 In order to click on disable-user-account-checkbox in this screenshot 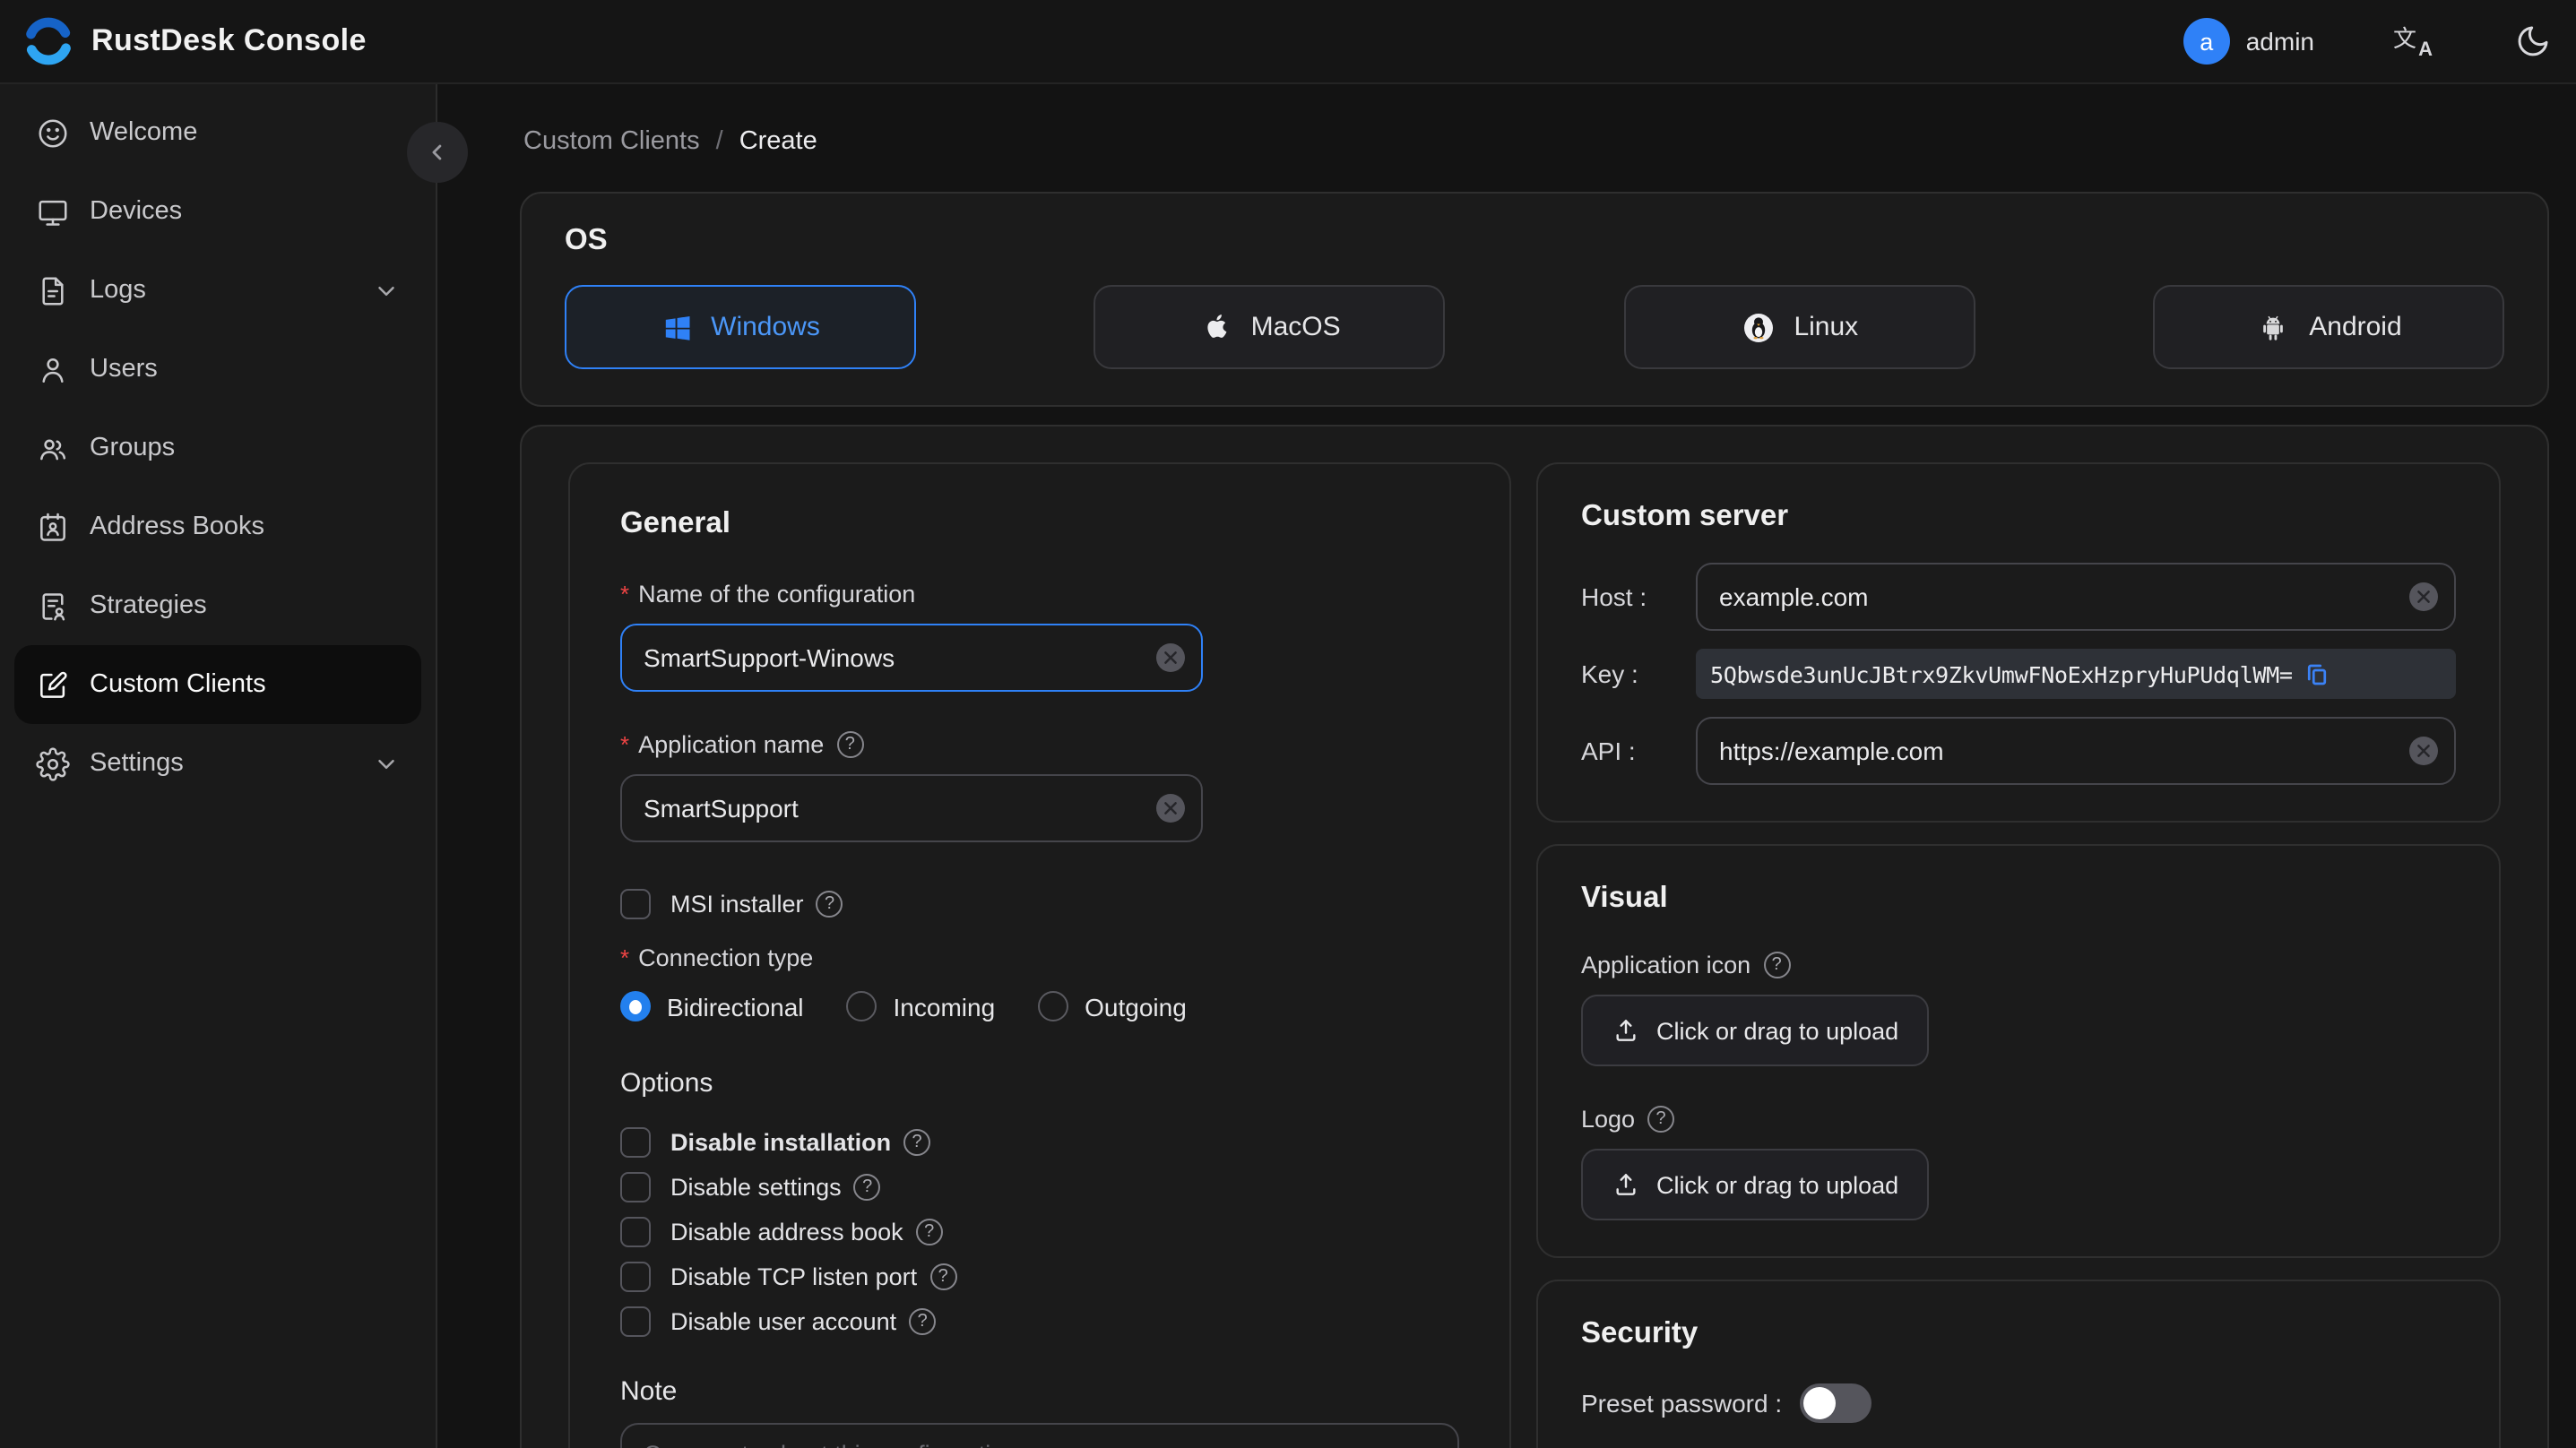, I will do `click(635, 1322)`.